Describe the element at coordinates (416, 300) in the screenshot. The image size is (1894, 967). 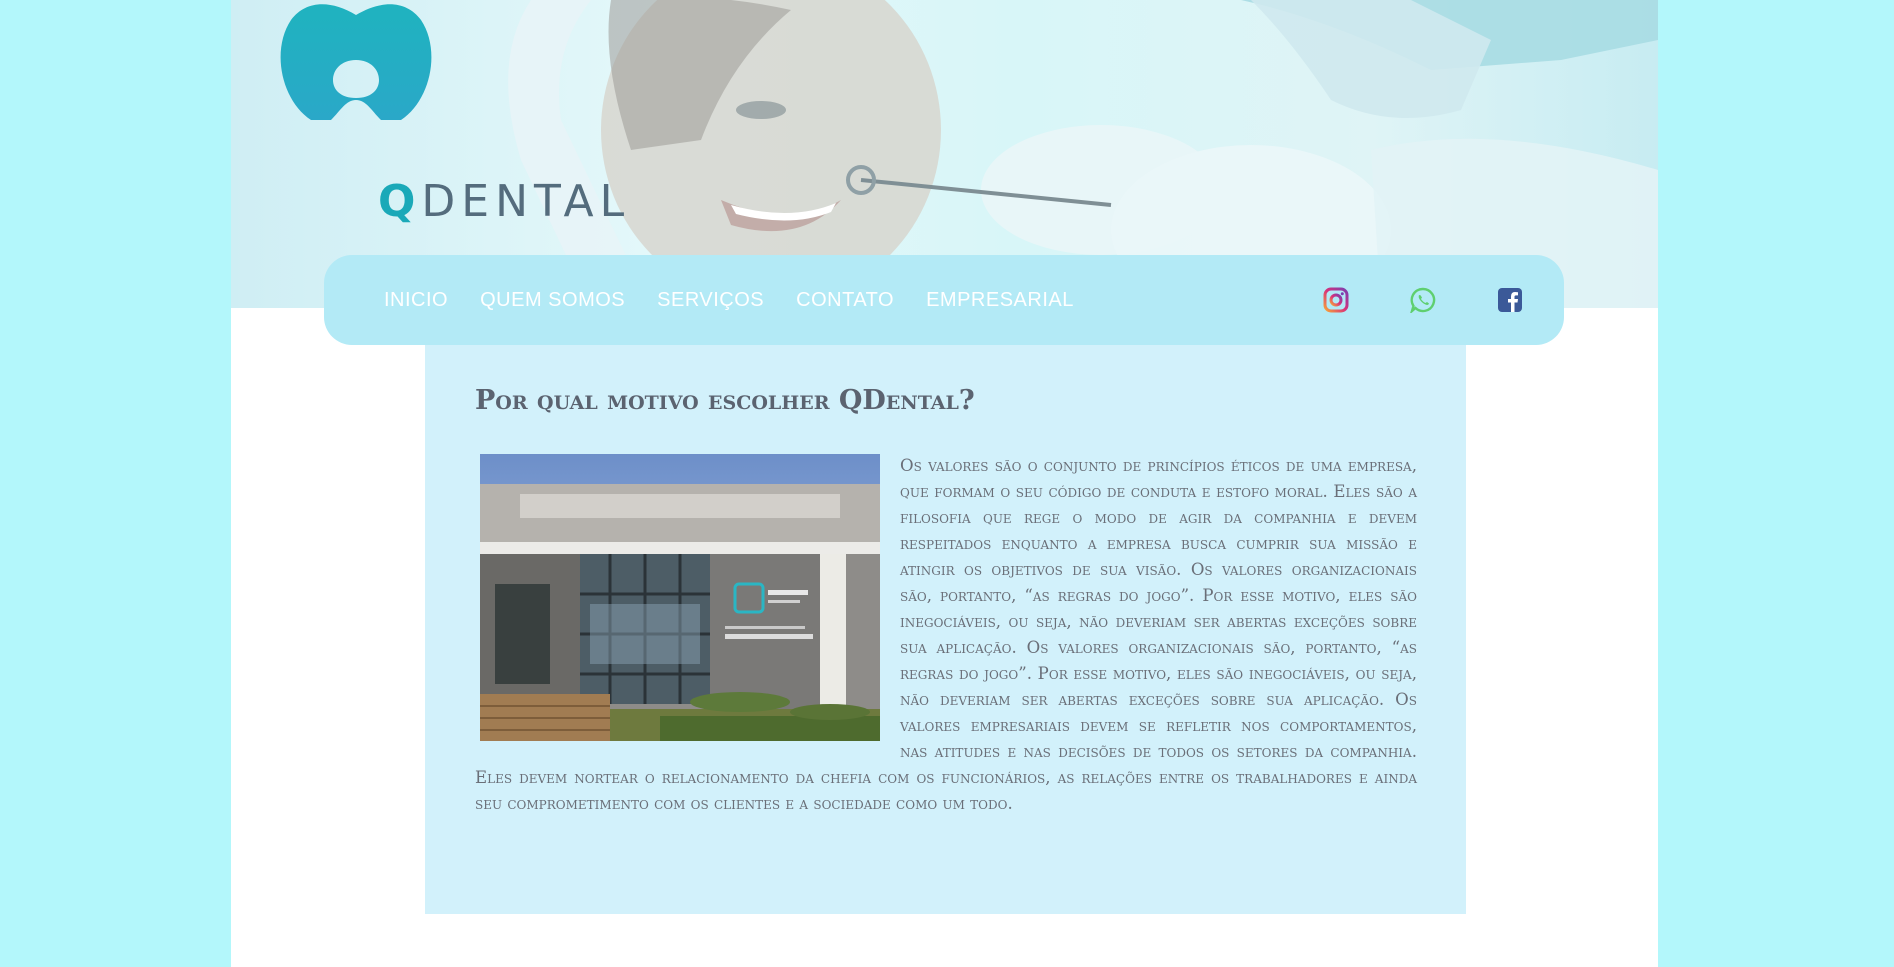
I see `nav-item-inicio: INICIO` at that location.